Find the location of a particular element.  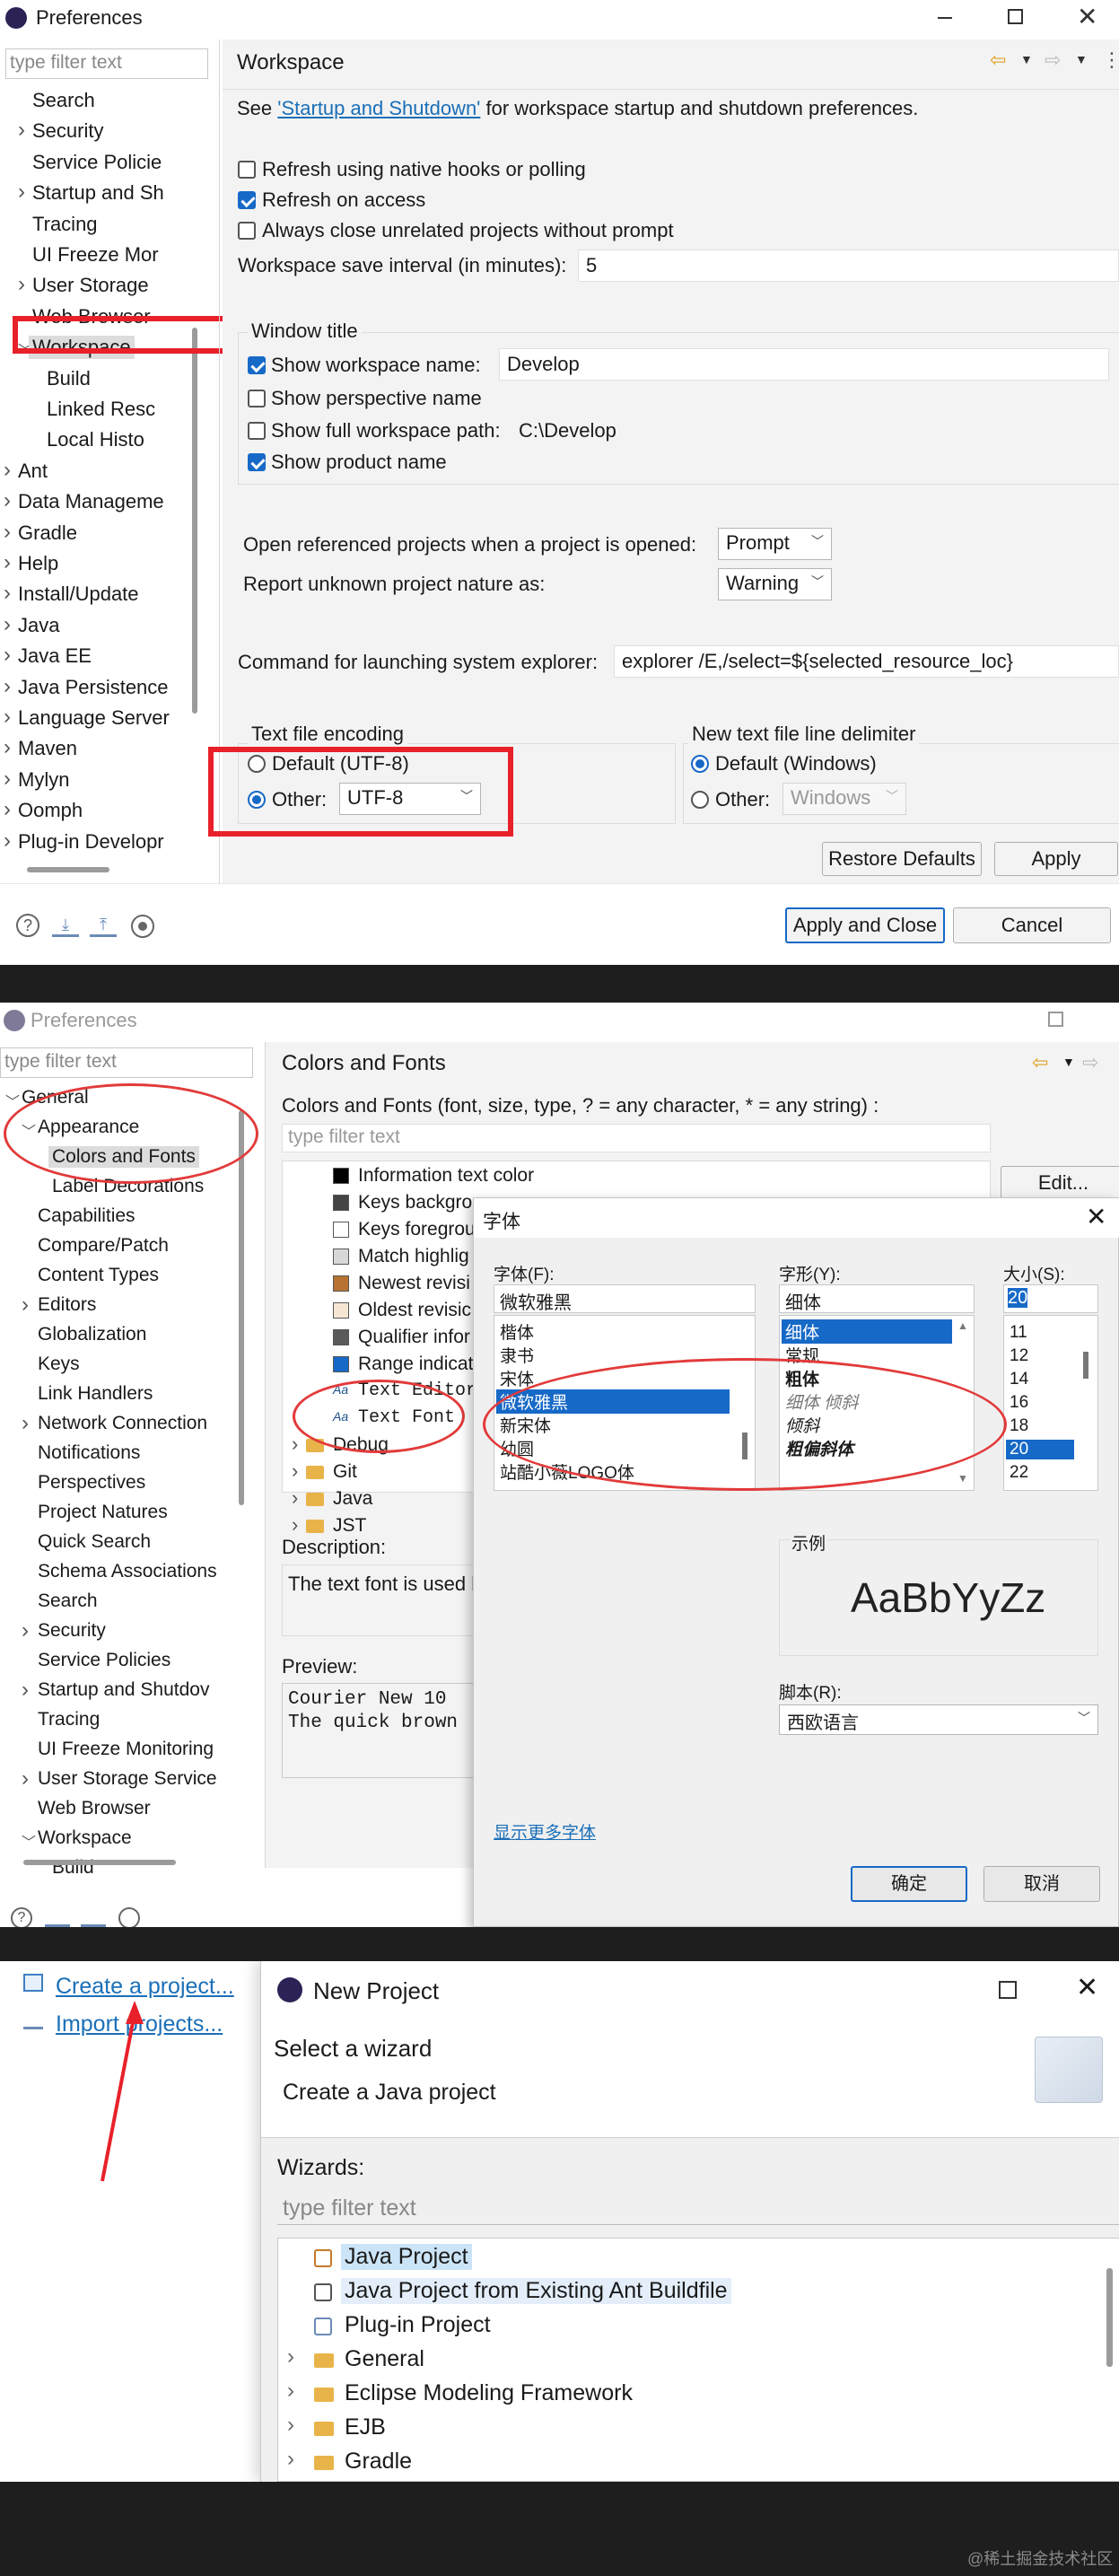

tree-item: Java EE is located at coordinates (55, 656).